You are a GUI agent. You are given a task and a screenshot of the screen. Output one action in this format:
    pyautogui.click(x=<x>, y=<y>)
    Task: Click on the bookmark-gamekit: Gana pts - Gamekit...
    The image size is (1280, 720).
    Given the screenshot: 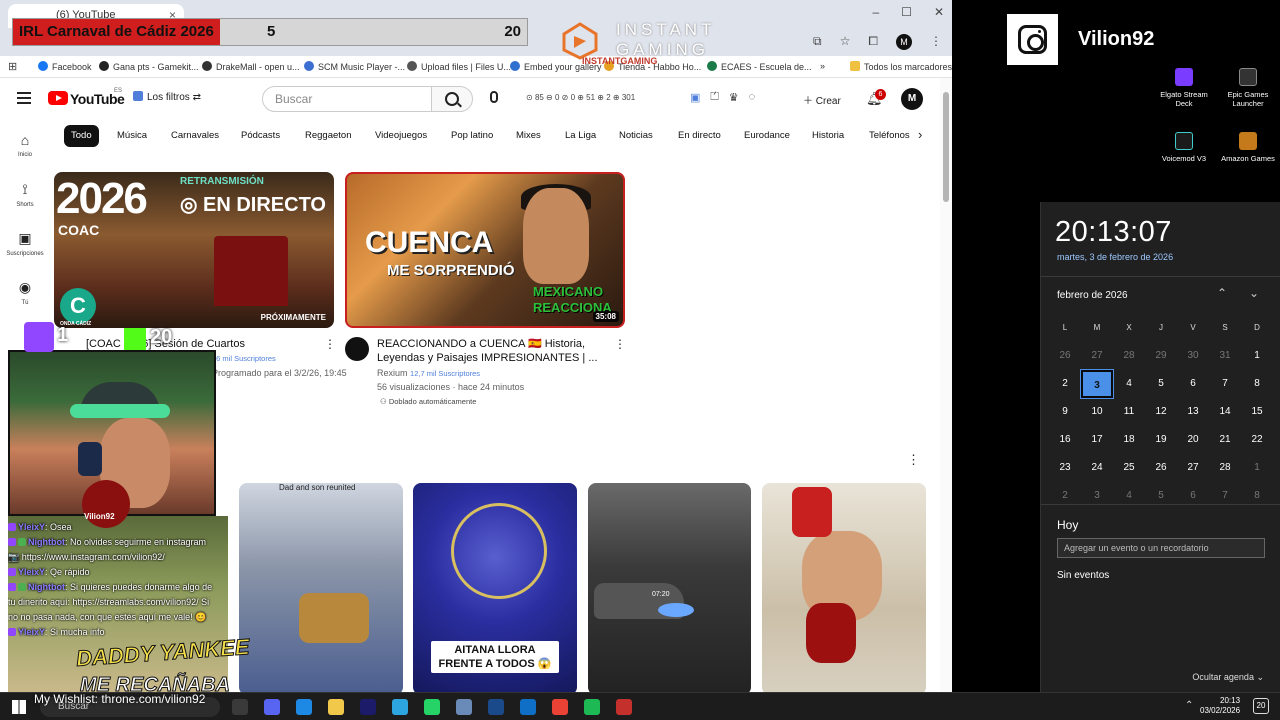 What is the action you would take?
    pyautogui.click(x=149, y=66)
    